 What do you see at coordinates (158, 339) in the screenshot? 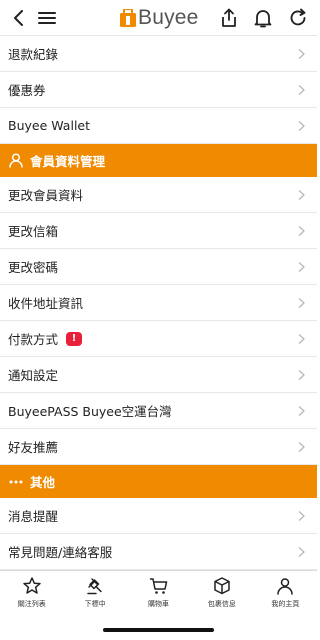
I see `menu-item-payment-method: 付款方式 !` at bounding box center [158, 339].